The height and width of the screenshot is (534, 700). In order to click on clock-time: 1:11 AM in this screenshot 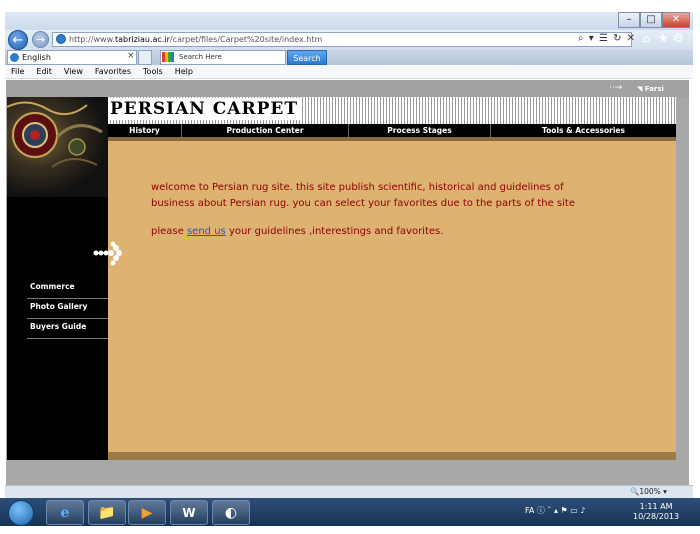, I will do `click(656, 506)`.